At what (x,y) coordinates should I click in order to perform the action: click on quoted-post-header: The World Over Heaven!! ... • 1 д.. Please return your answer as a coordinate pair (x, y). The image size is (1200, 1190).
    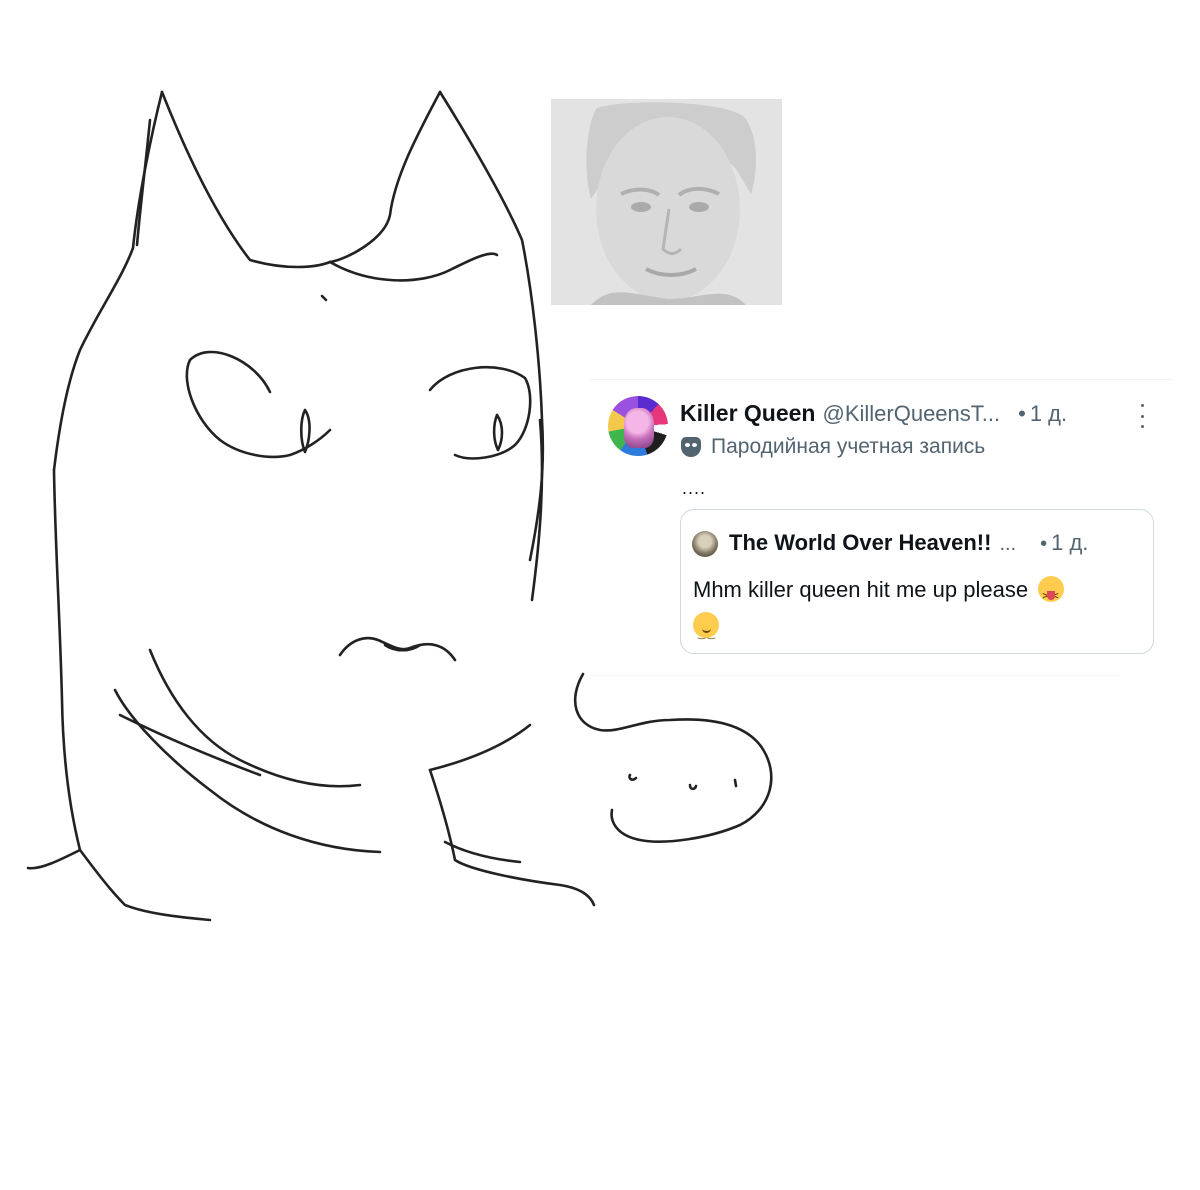
    Looking at the image, I should click on (908, 543).